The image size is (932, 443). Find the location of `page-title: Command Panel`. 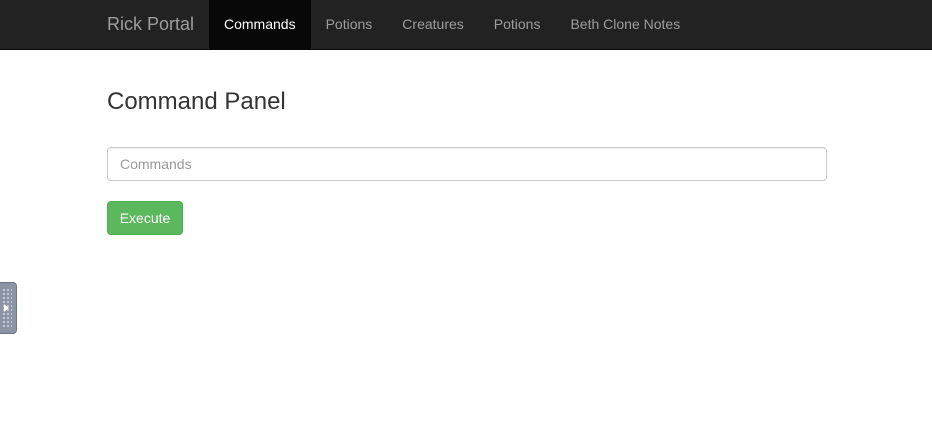

page-title: Command Panel is located at coordinates (196, 101).